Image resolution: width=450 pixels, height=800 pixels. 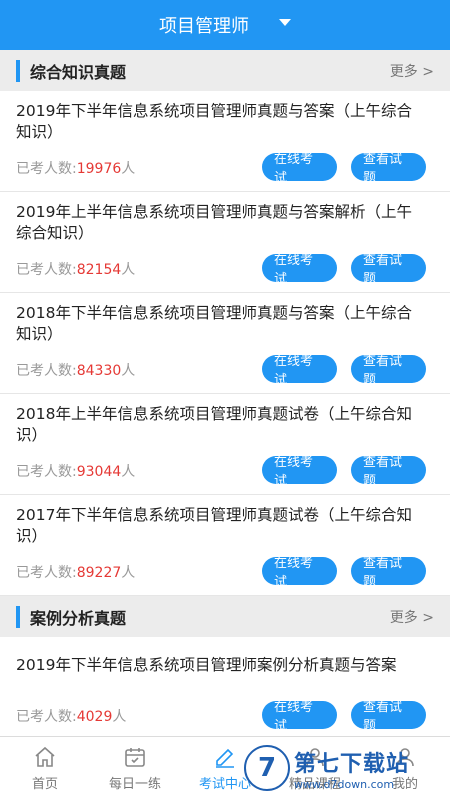 I want to click on exam-title: 2018年下半年信息系统项目管理师真题与答案（上午综合知识）, so click(x=214, y=323).